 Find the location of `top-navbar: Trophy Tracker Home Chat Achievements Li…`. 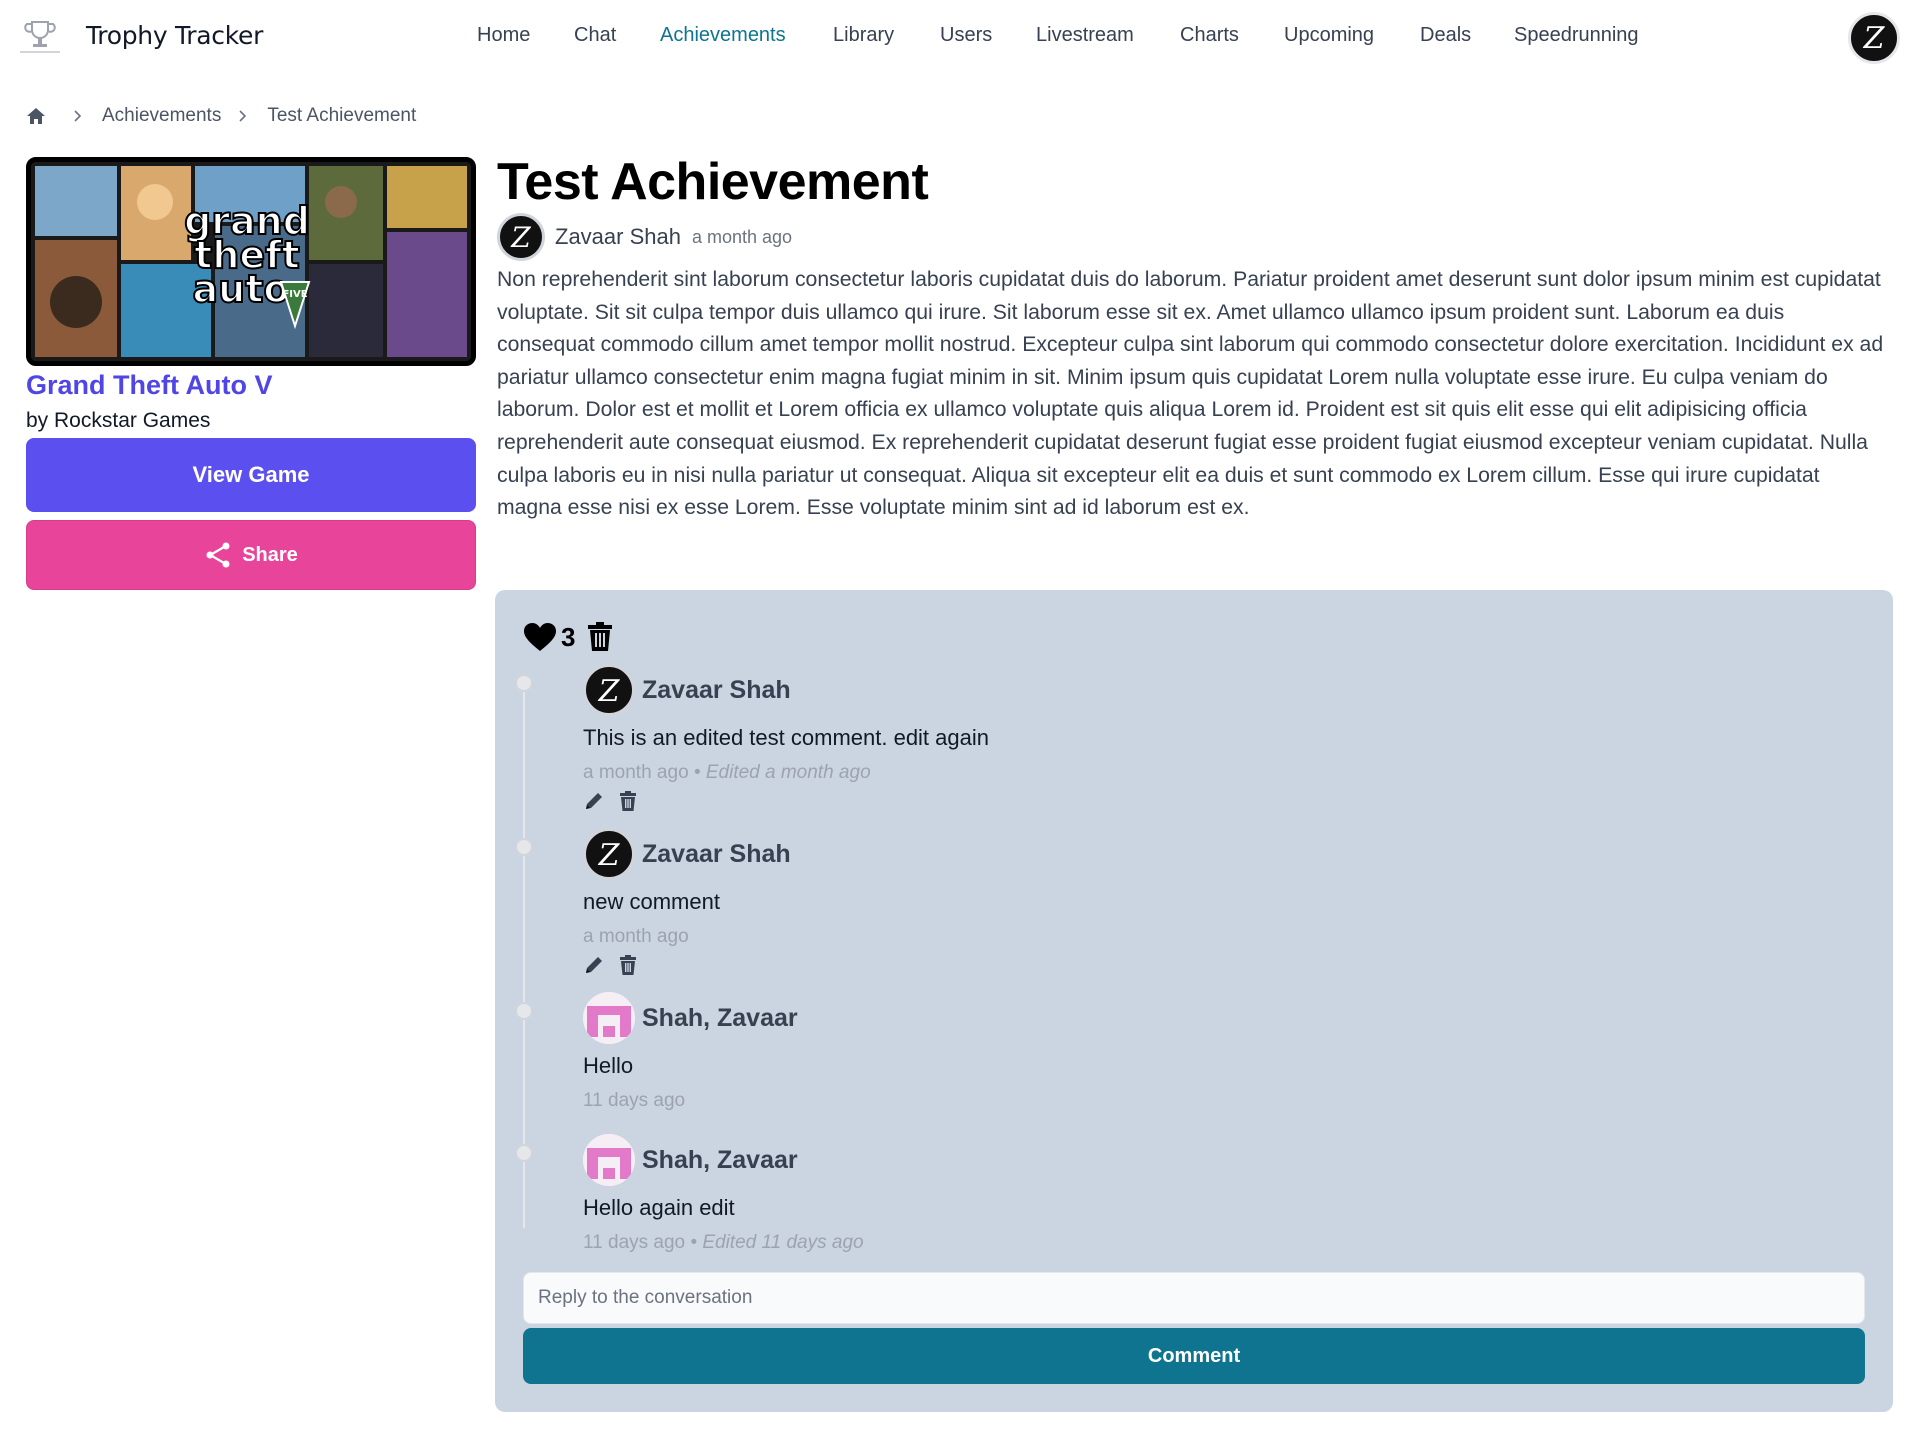

top-navbar: Trophy Tracker Home Chat Achievements Li… is located at coordinates (956, 39).